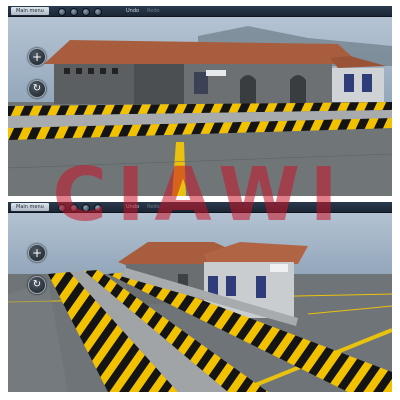 The image size is (400, 400). Describe the element at coordinates (200, 11) in the screenshot. I see `top-toolbar: Main menu Undo Redo` at that location.